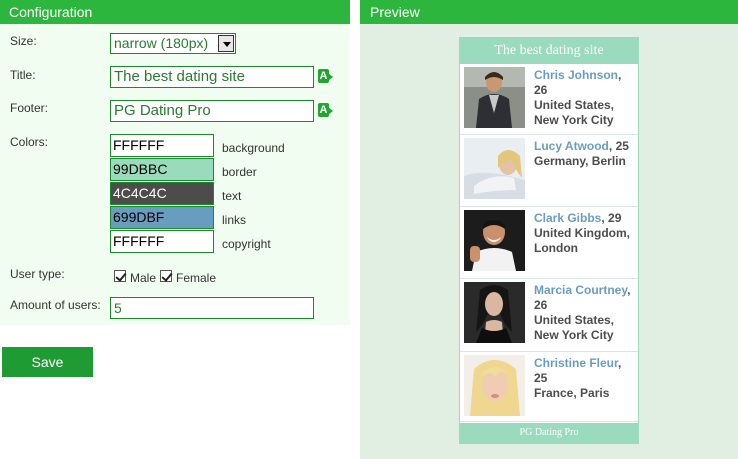  Describe the element at coordinates (212, 77) in the screenshot. I see `title-input: The best dating site` at that location.